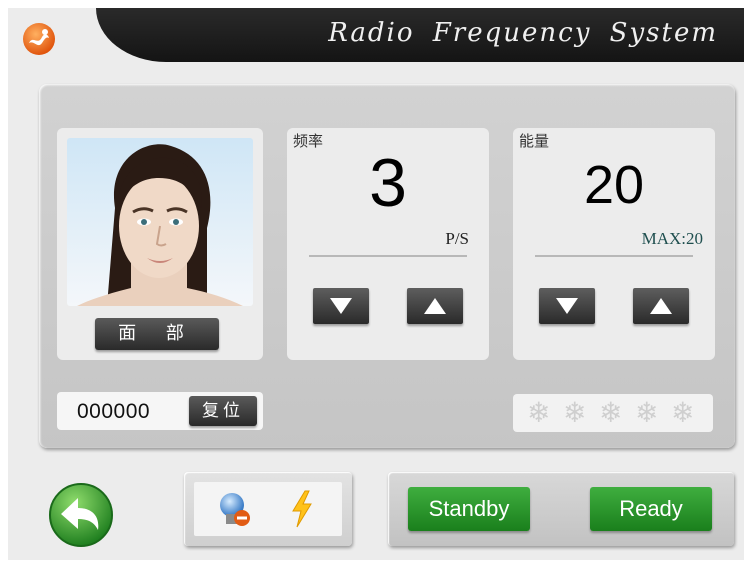 This screenshot has width=748, height=567. What do you see at coordinates (469, 509) in the screenshot?
I see `standby-button: Standby` at bounding box center [469, 509].